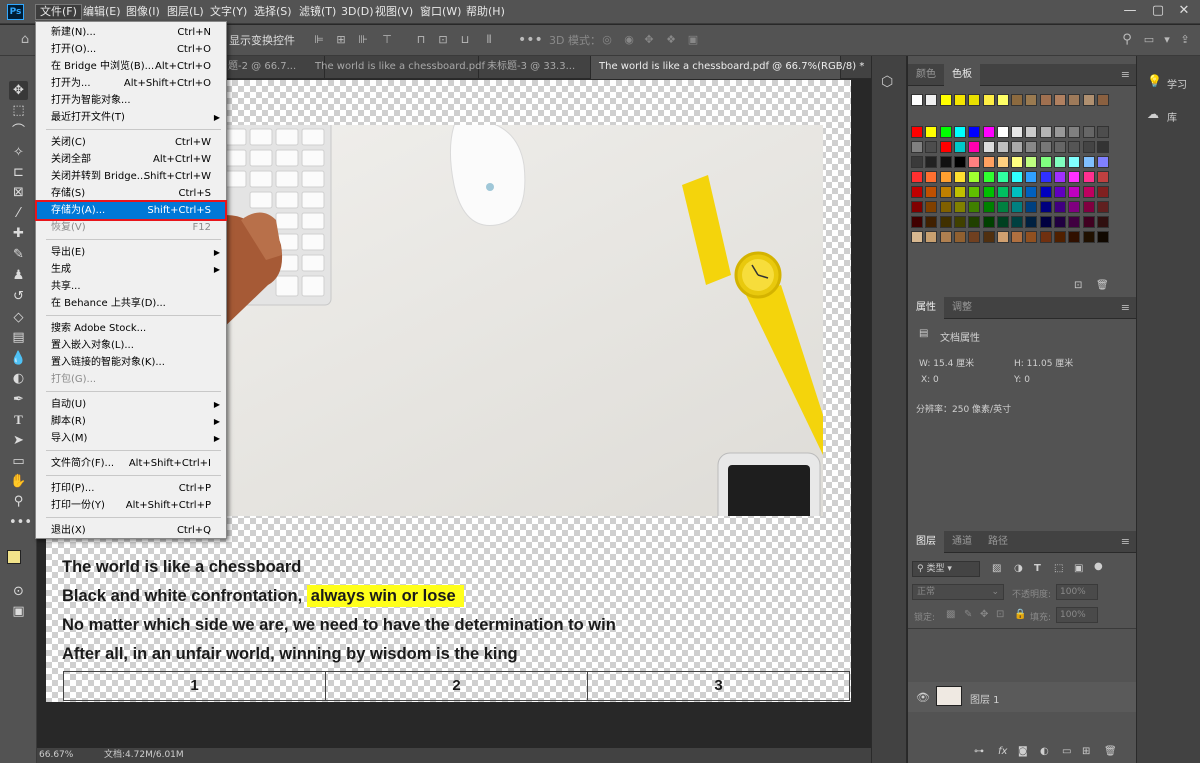  What do you see at coordinates (530, 40) in the screenshot?
I see `more-options-icon: •••` at bounding box center [530, 40].